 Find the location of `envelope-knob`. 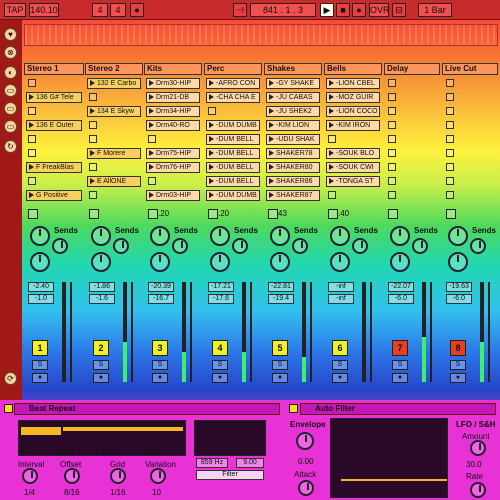

envelope-knob is located at coordinates (305, 441).